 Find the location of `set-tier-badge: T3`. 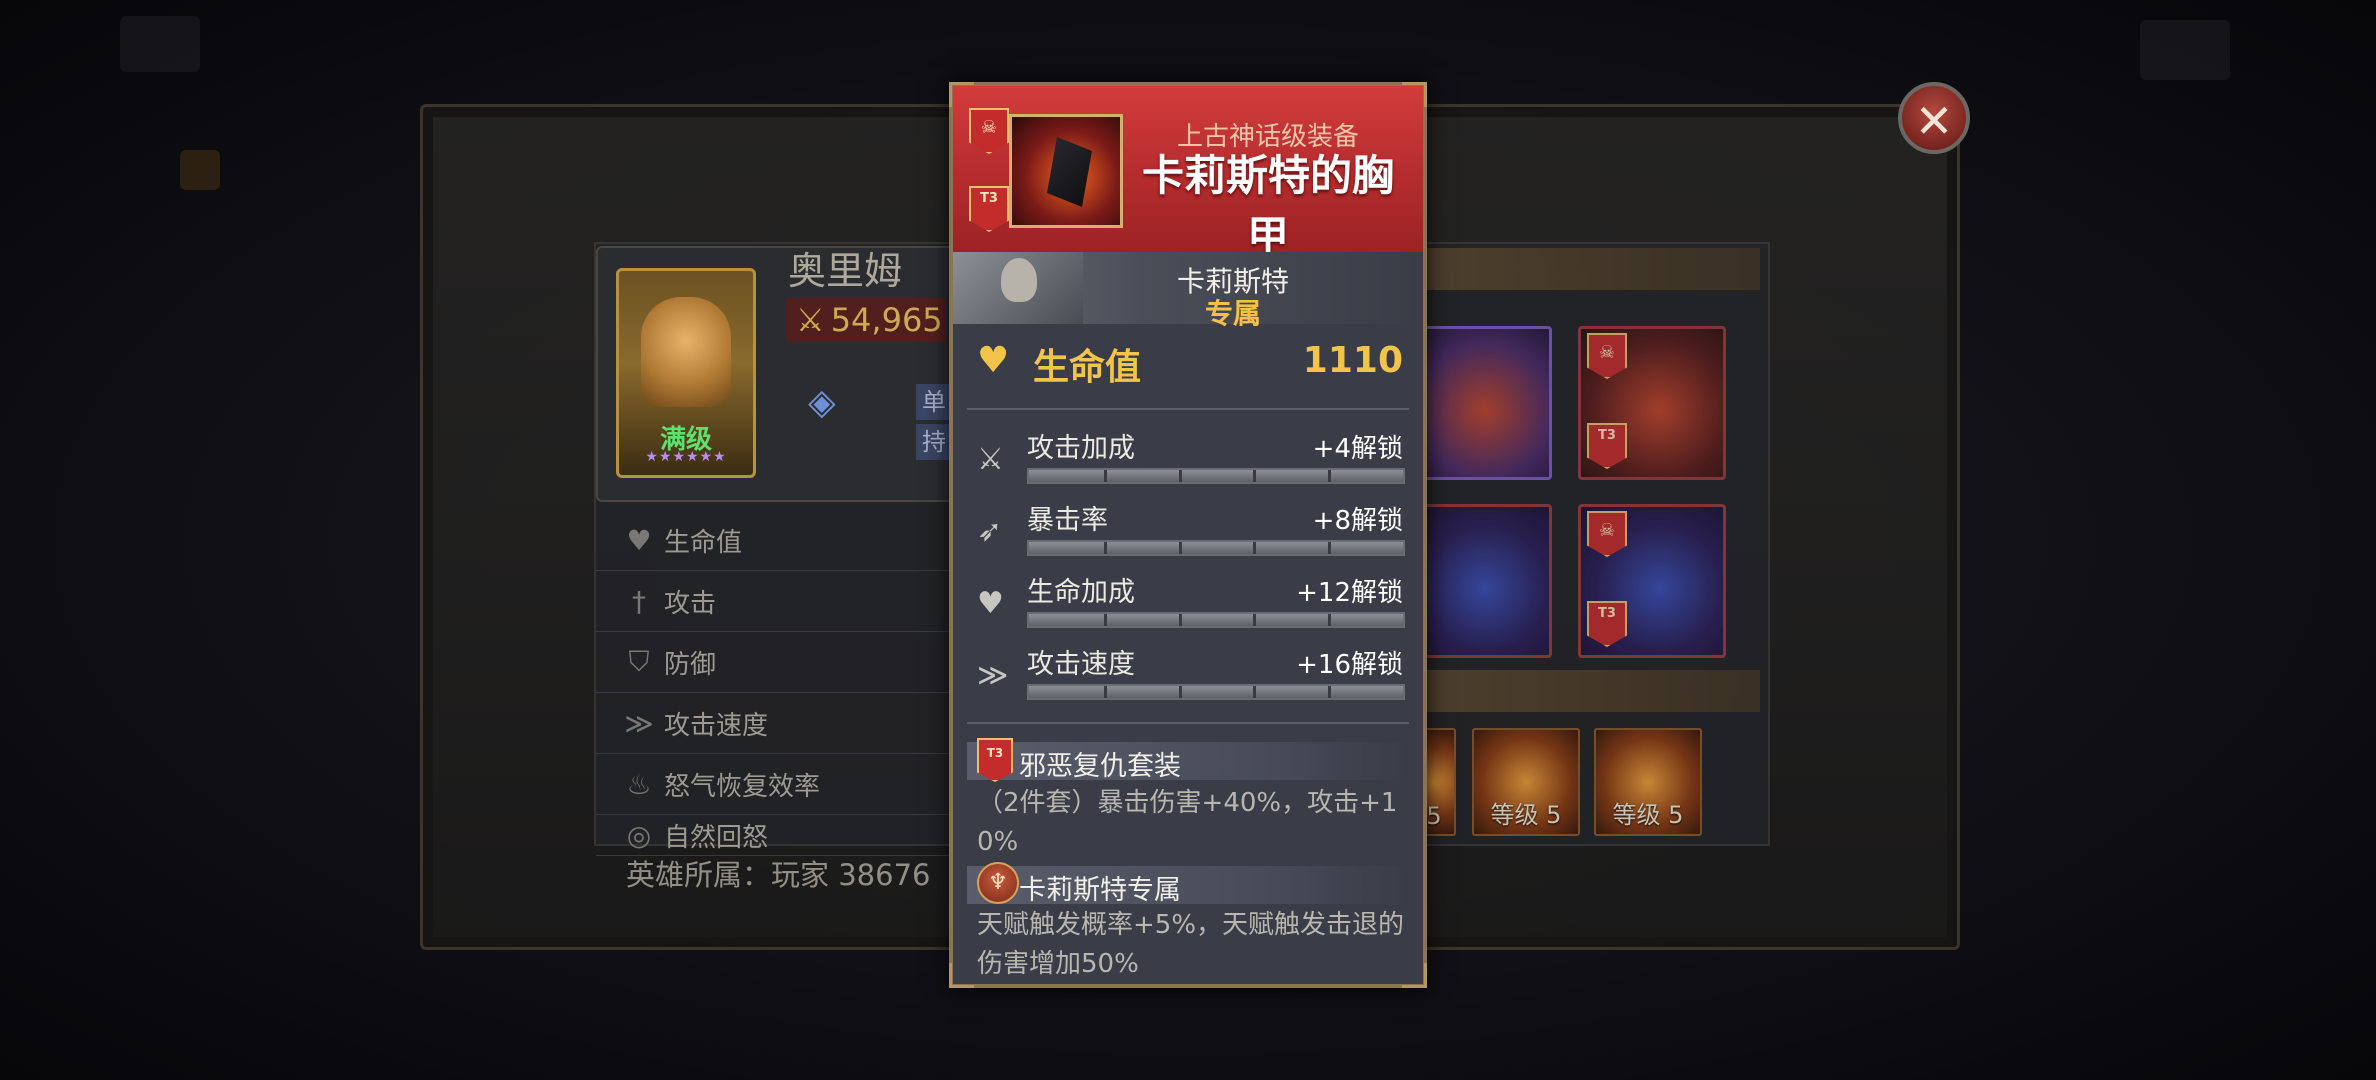

set-tier-badge: T3 is located at coordinates (995, 760).